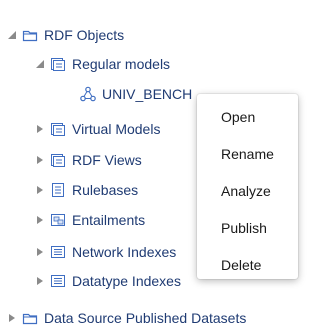  What do you see at coordinates (58, 252) in the screenshot?
I see `network-indexes-folder-icon` at bounding box center [58, 252].